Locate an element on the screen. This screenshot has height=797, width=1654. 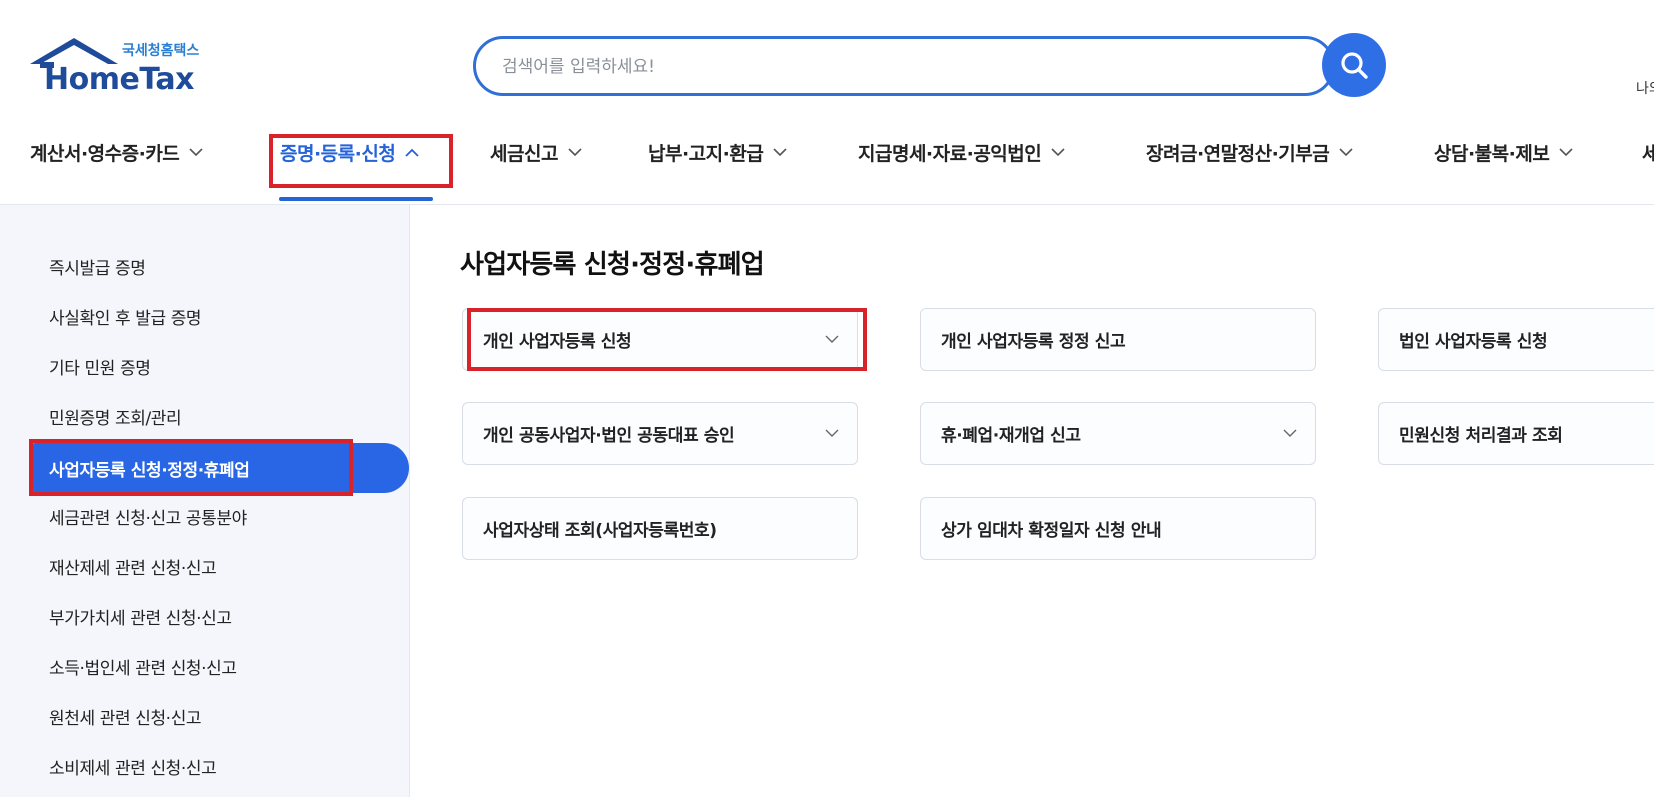
nav-item-invoice: 계산서·영수증·카드 is located at coordinates (116, 152).